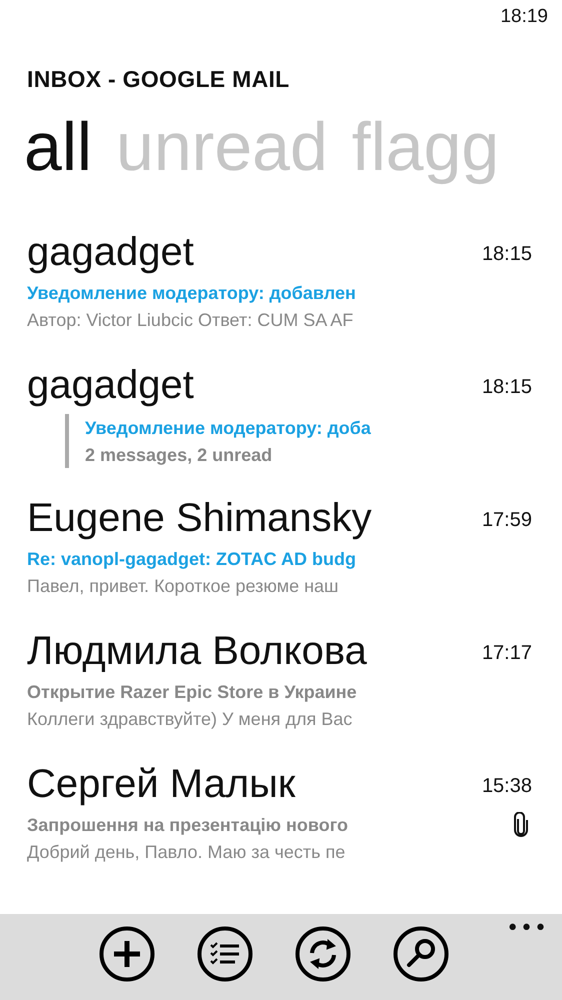  I want to click on message-preview: Павел, привет. Короткое резюме наш, so click(183, 586).